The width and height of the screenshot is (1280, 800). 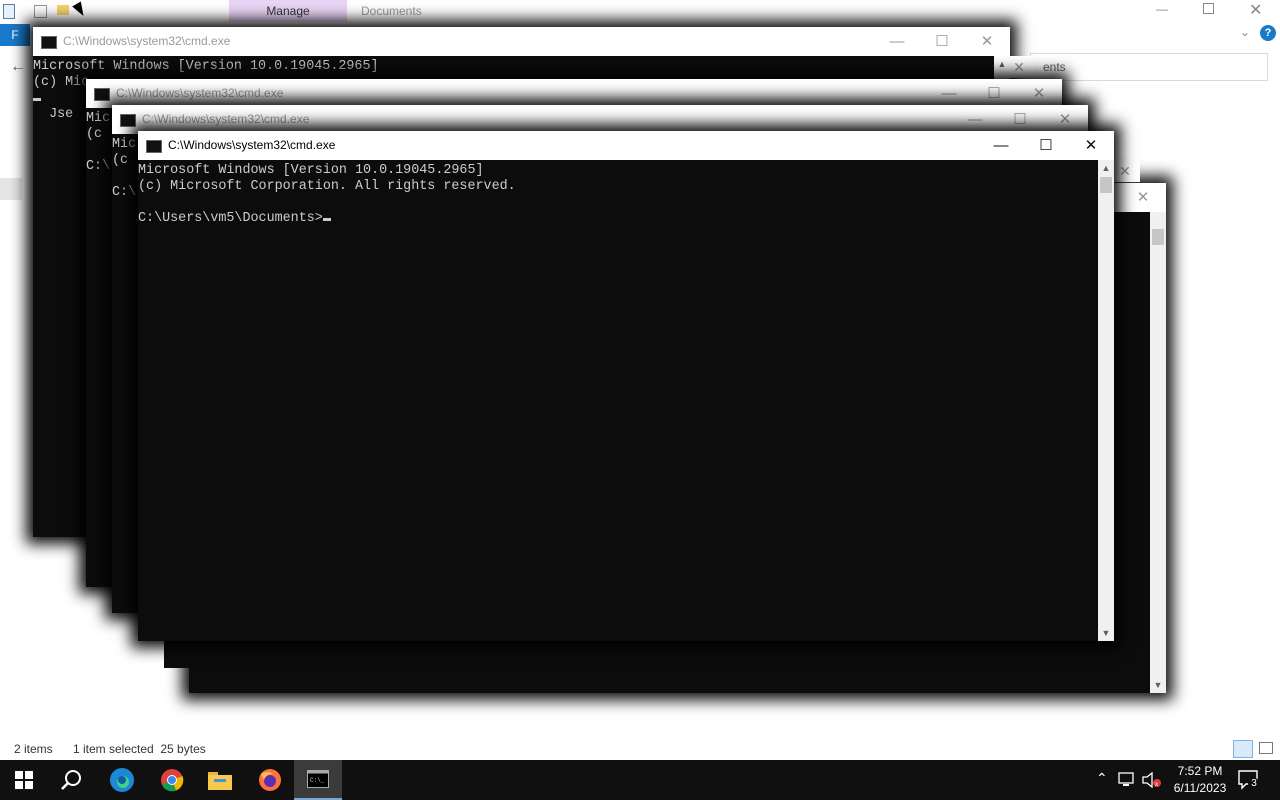 I want to click on explorer-statusbar: 2 items 1 item selected 25 bytes, so click(x=640, y=749).